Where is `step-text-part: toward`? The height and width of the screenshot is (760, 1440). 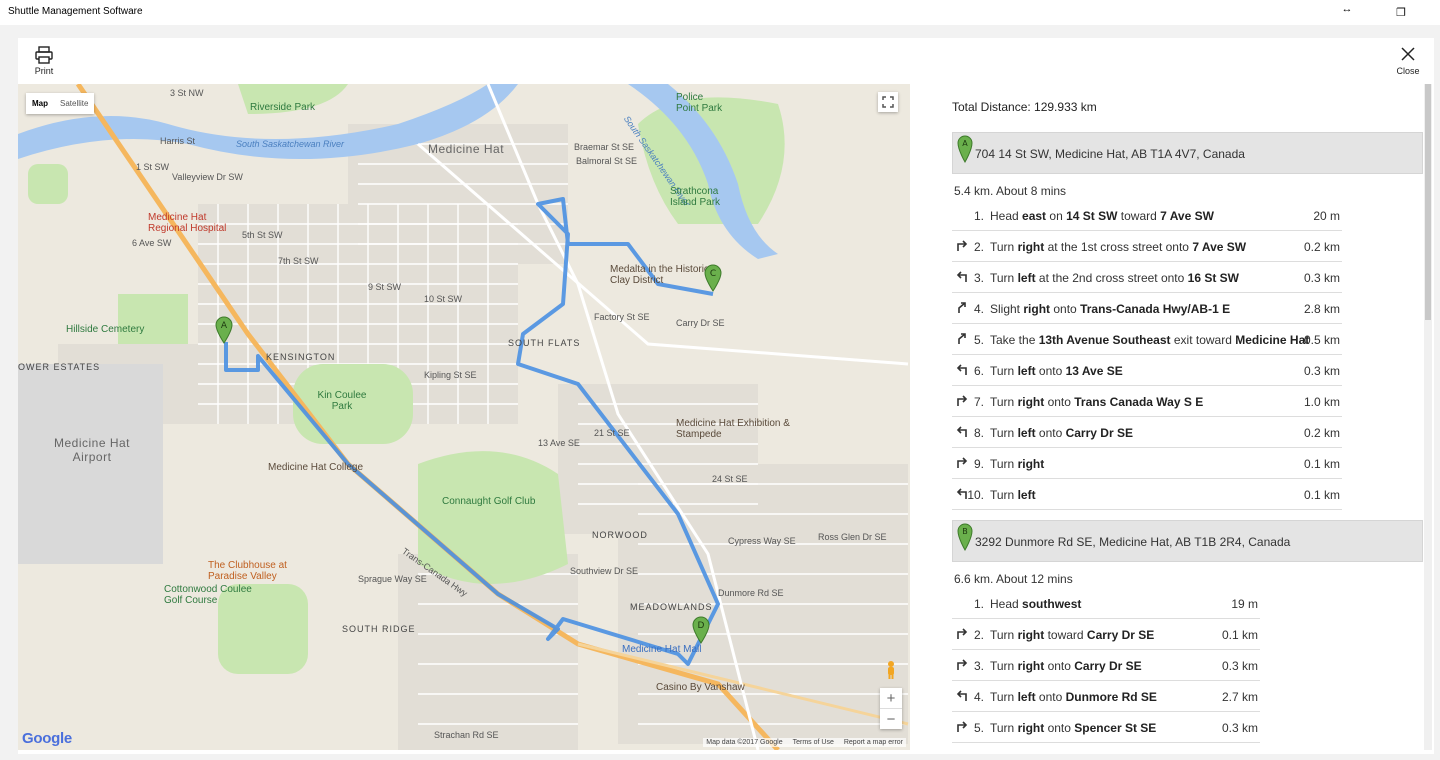
step-text-part: toward is located at coordinates (1065, 635).